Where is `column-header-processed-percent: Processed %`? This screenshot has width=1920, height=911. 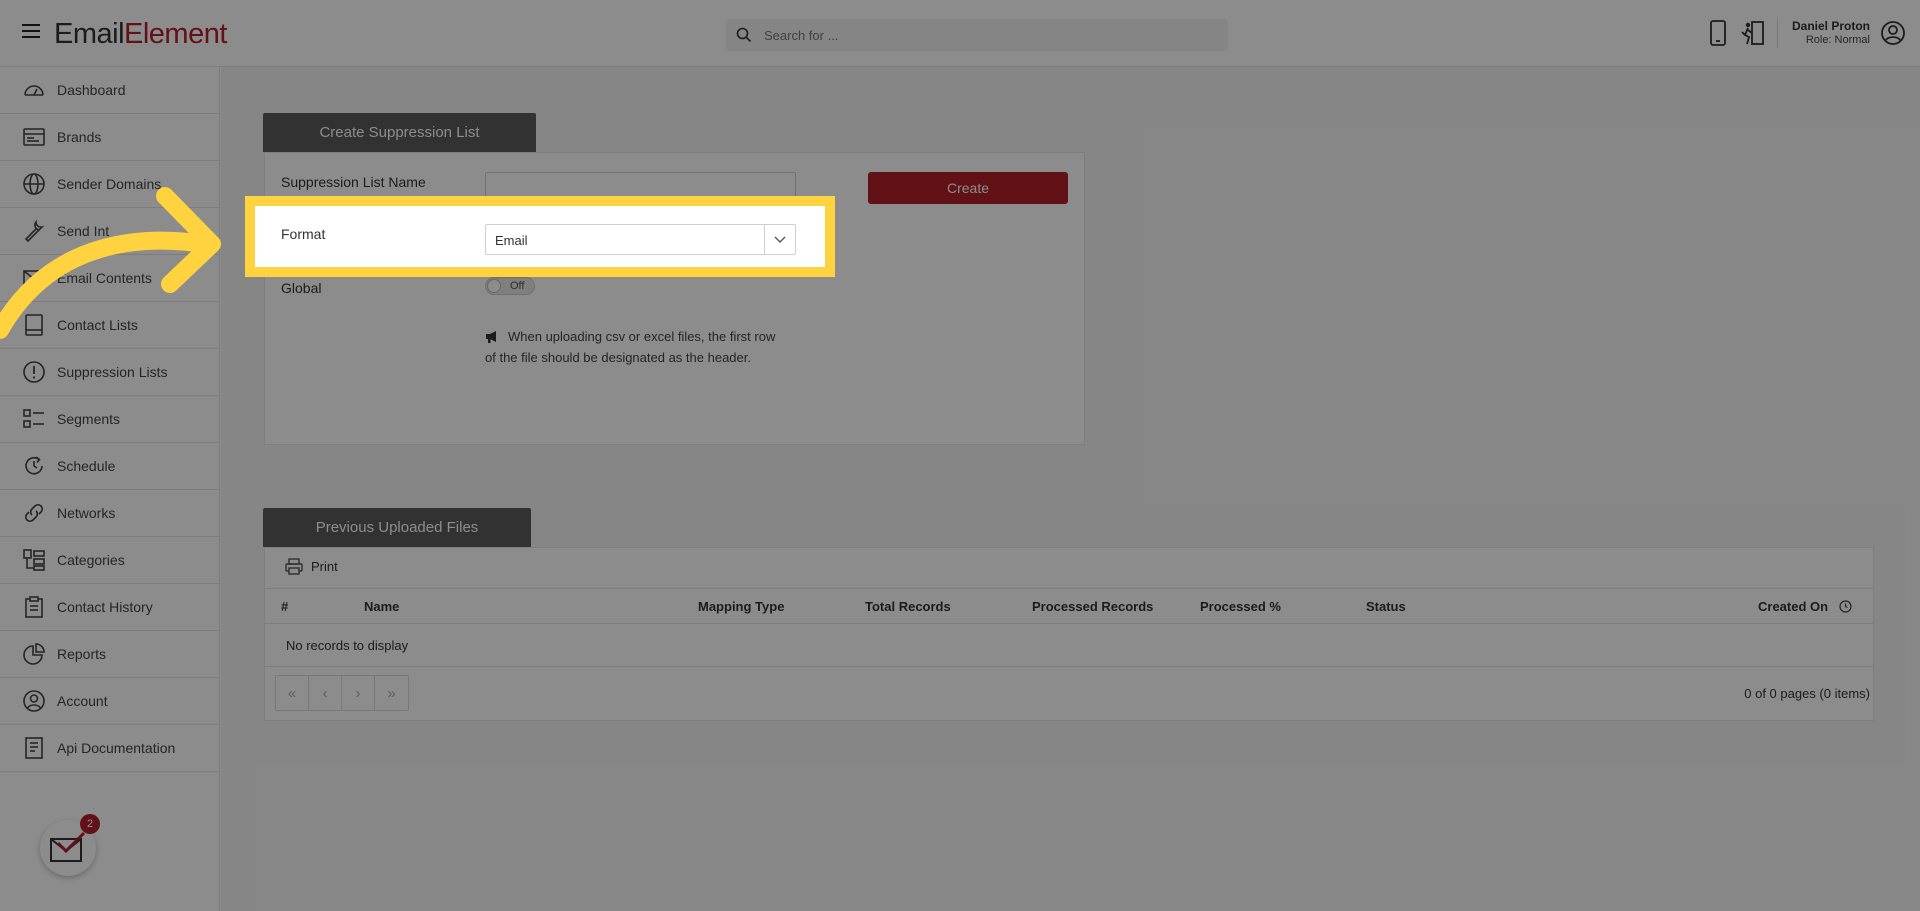
column-header-processed-percent: Processed % is located at coordinates (1240, 606).